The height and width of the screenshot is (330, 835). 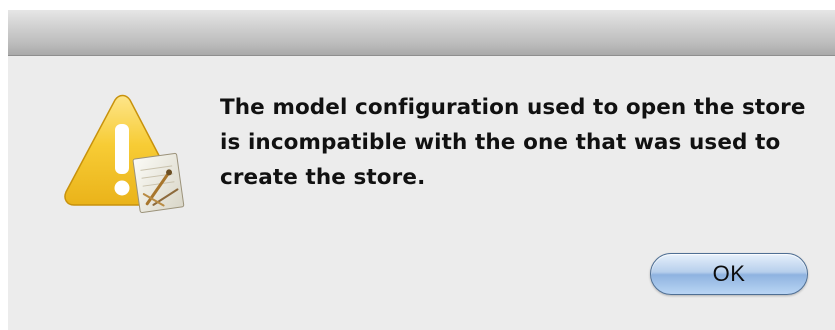 What do you see at coordinates (421, 33) in the screenshot?
I see `title-bar` at bounding box center [421, 33].